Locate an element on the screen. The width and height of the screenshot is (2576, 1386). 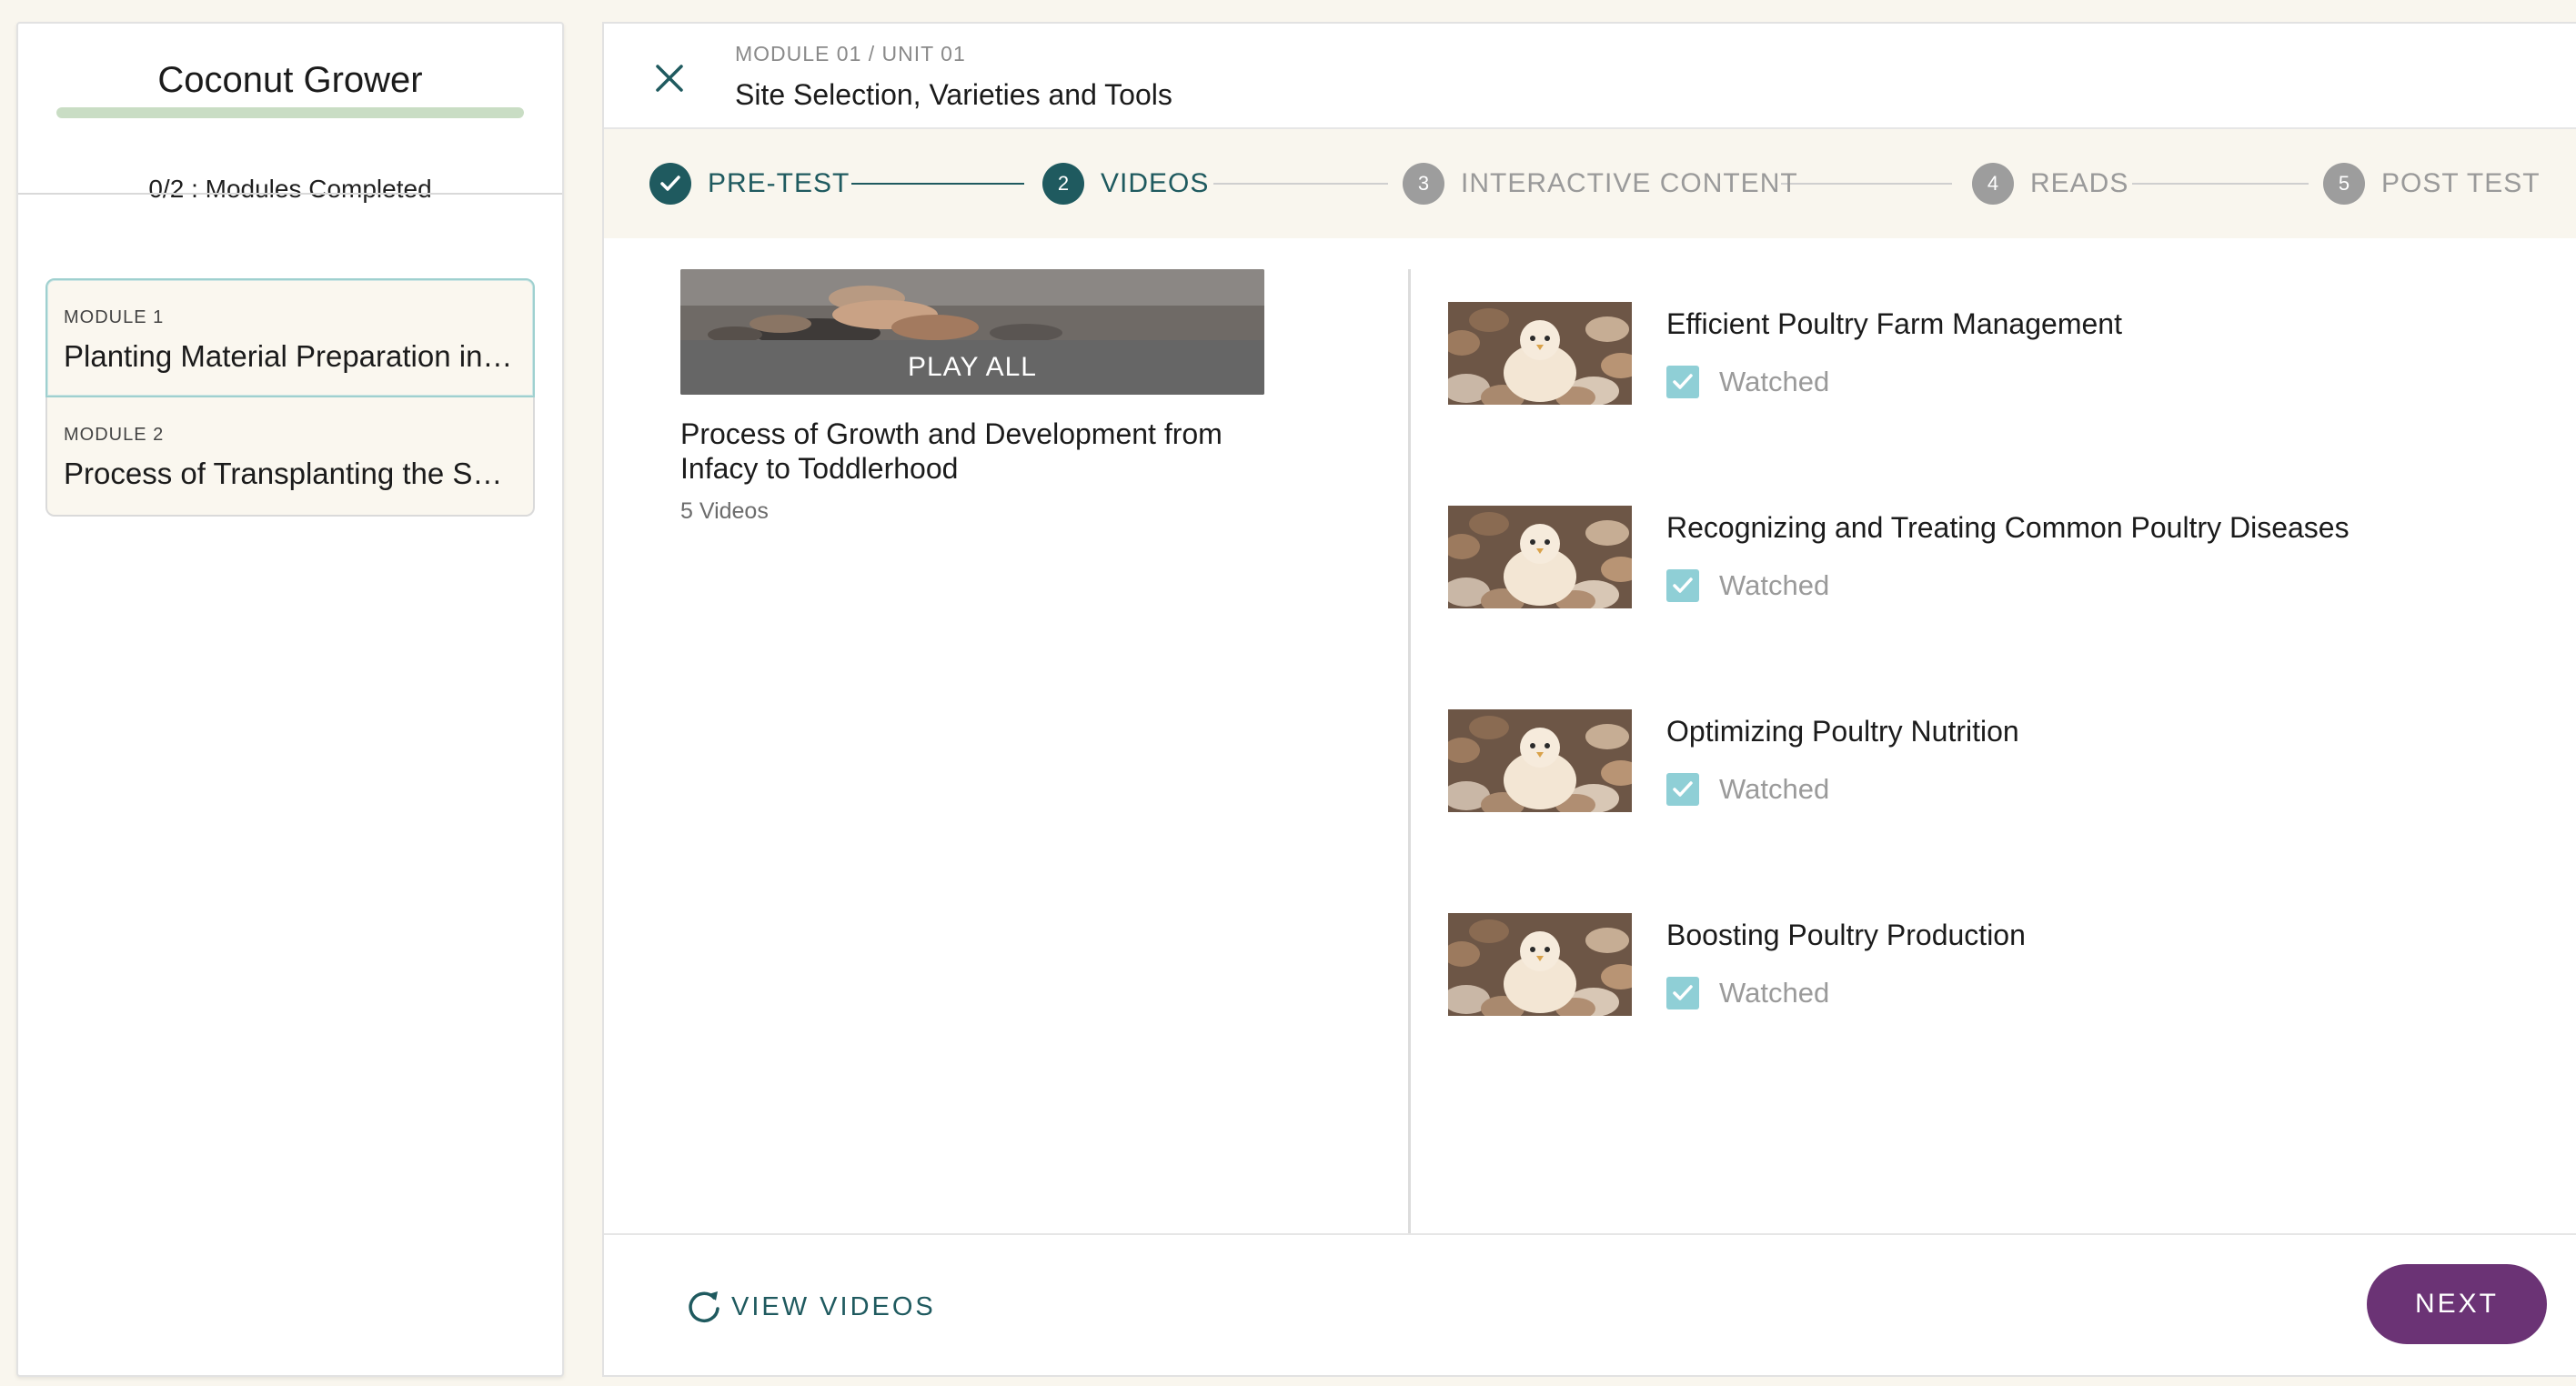
step-reads: 4 READS is located at coordinates (2050, 184).